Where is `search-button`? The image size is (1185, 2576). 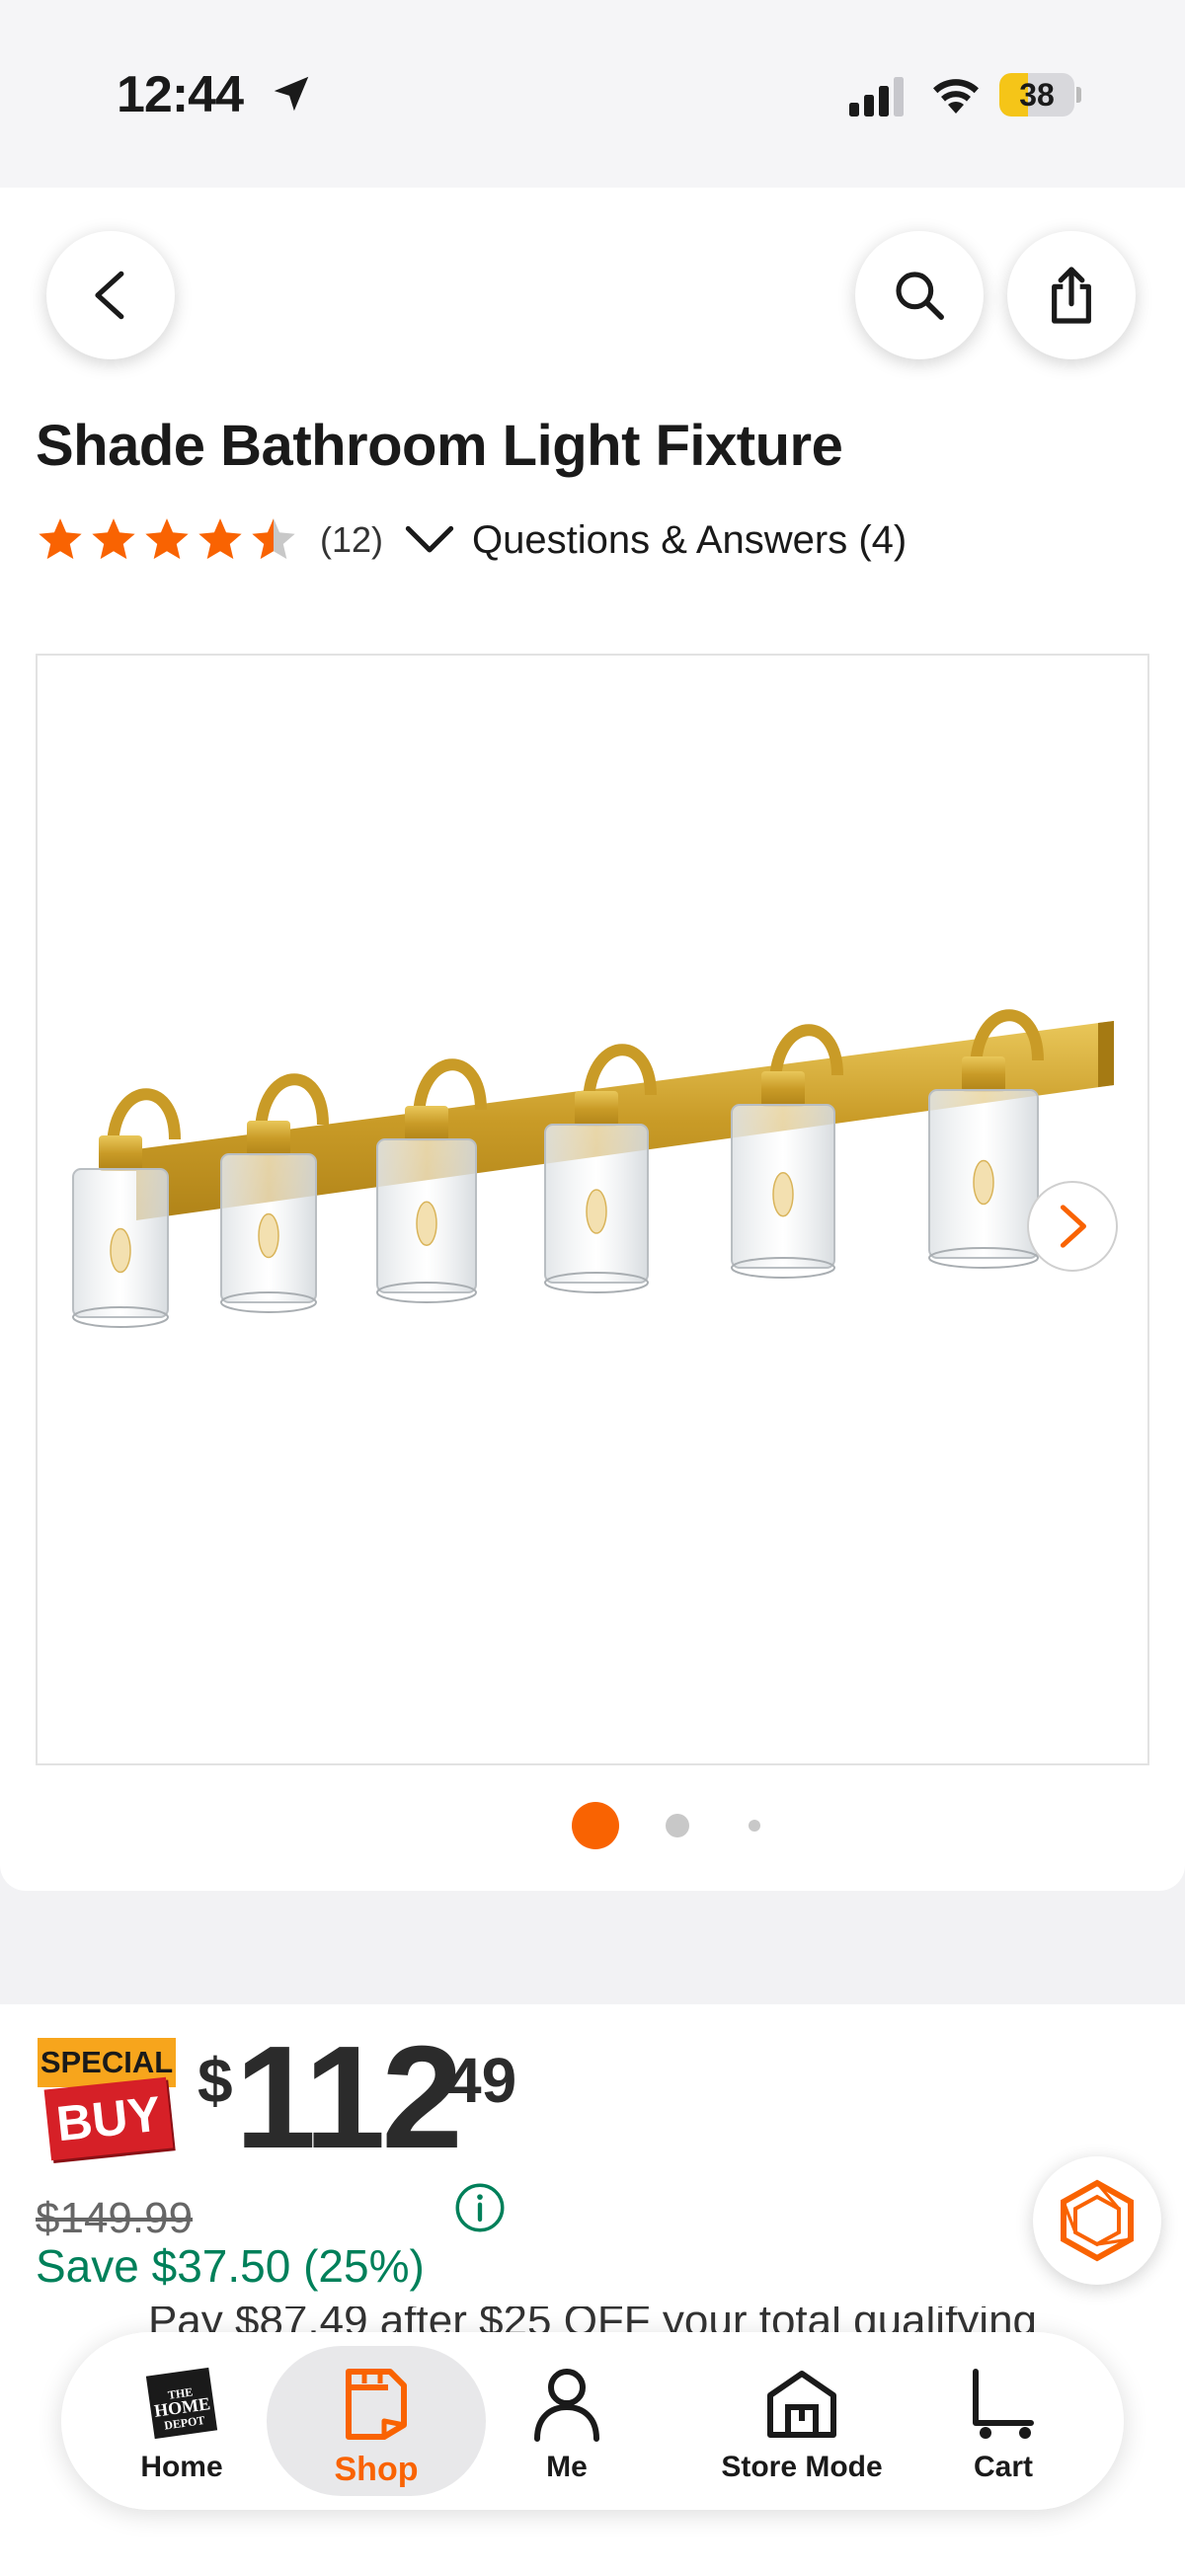
search-button is located at coordinates (920, 295).